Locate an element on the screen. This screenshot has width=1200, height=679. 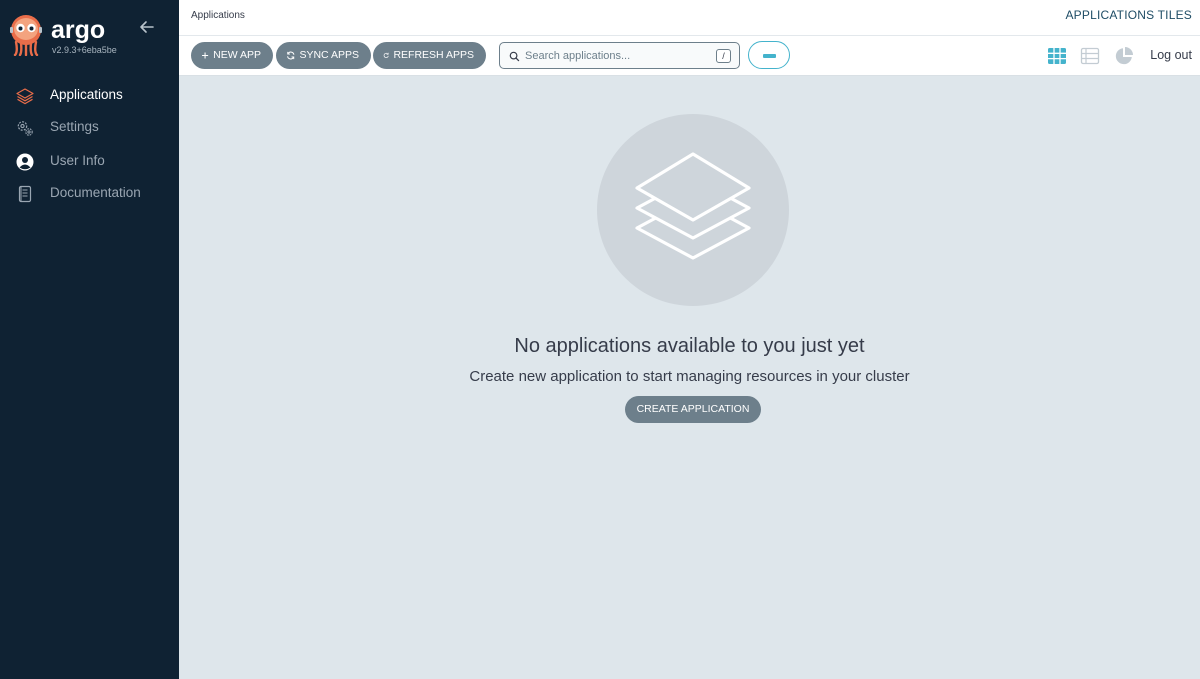
sidebar-item-label: Settings is located at coordinates (74, 126).